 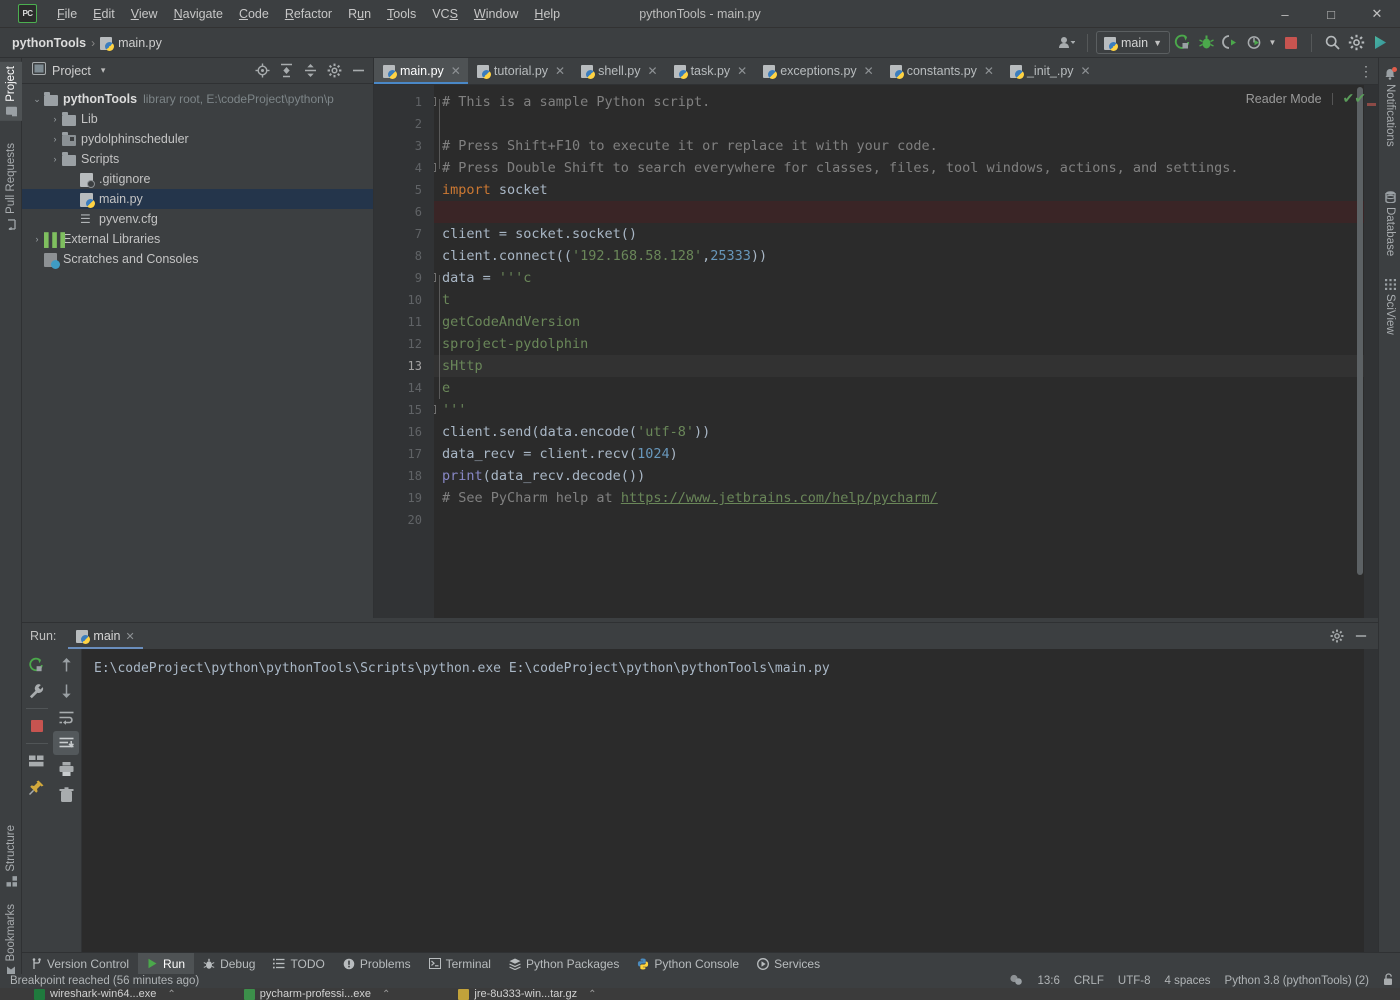 I want to click on inspections-widget-icon: ✔✔, so click(x=1354, y=98).